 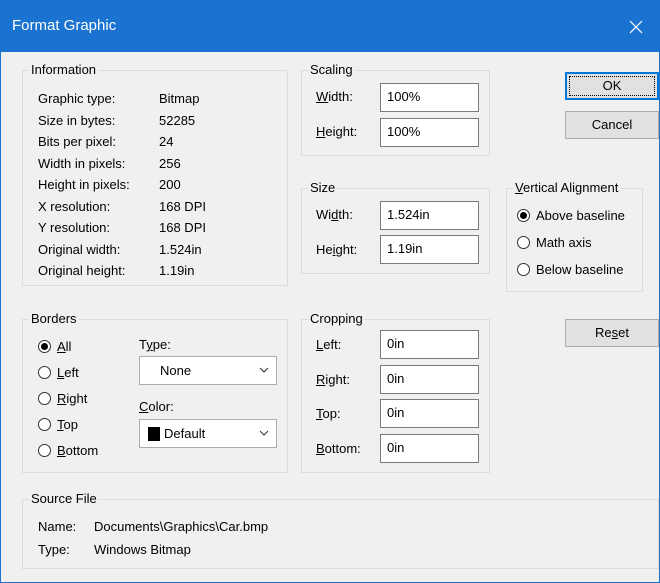 What do you see at coordinates (79, 249) in the screenshot?
I see `info-label: Original width:` at bounding box center [79, 249].